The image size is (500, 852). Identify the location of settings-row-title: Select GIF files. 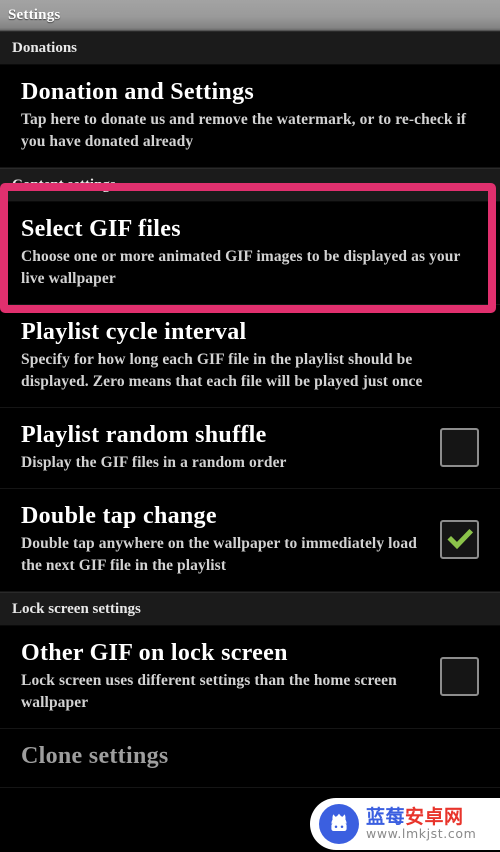
(101, 229).